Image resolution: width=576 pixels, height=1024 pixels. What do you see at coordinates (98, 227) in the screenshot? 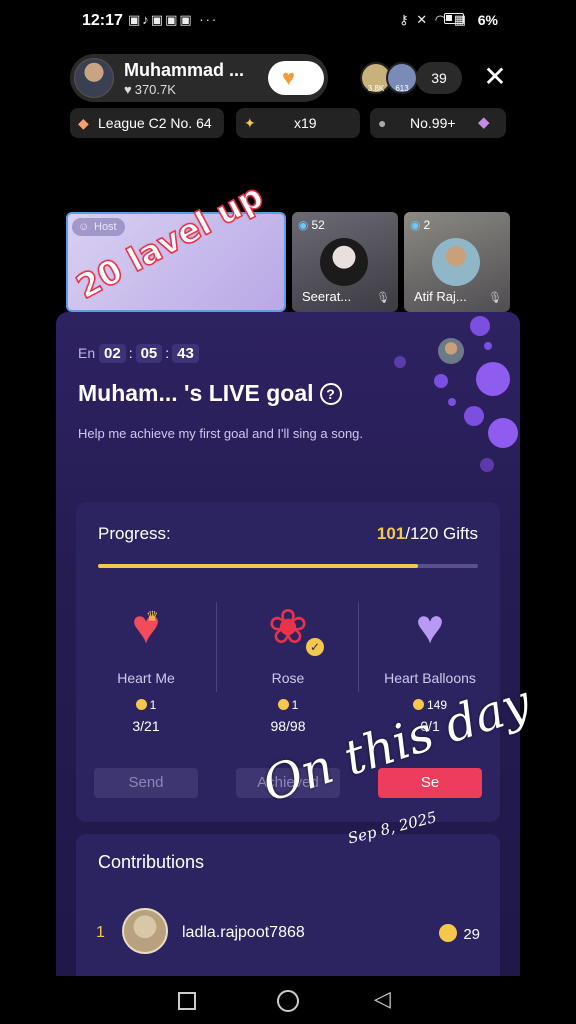
I see `host-badge: ☺ Host` at bounding box center [98, 227].